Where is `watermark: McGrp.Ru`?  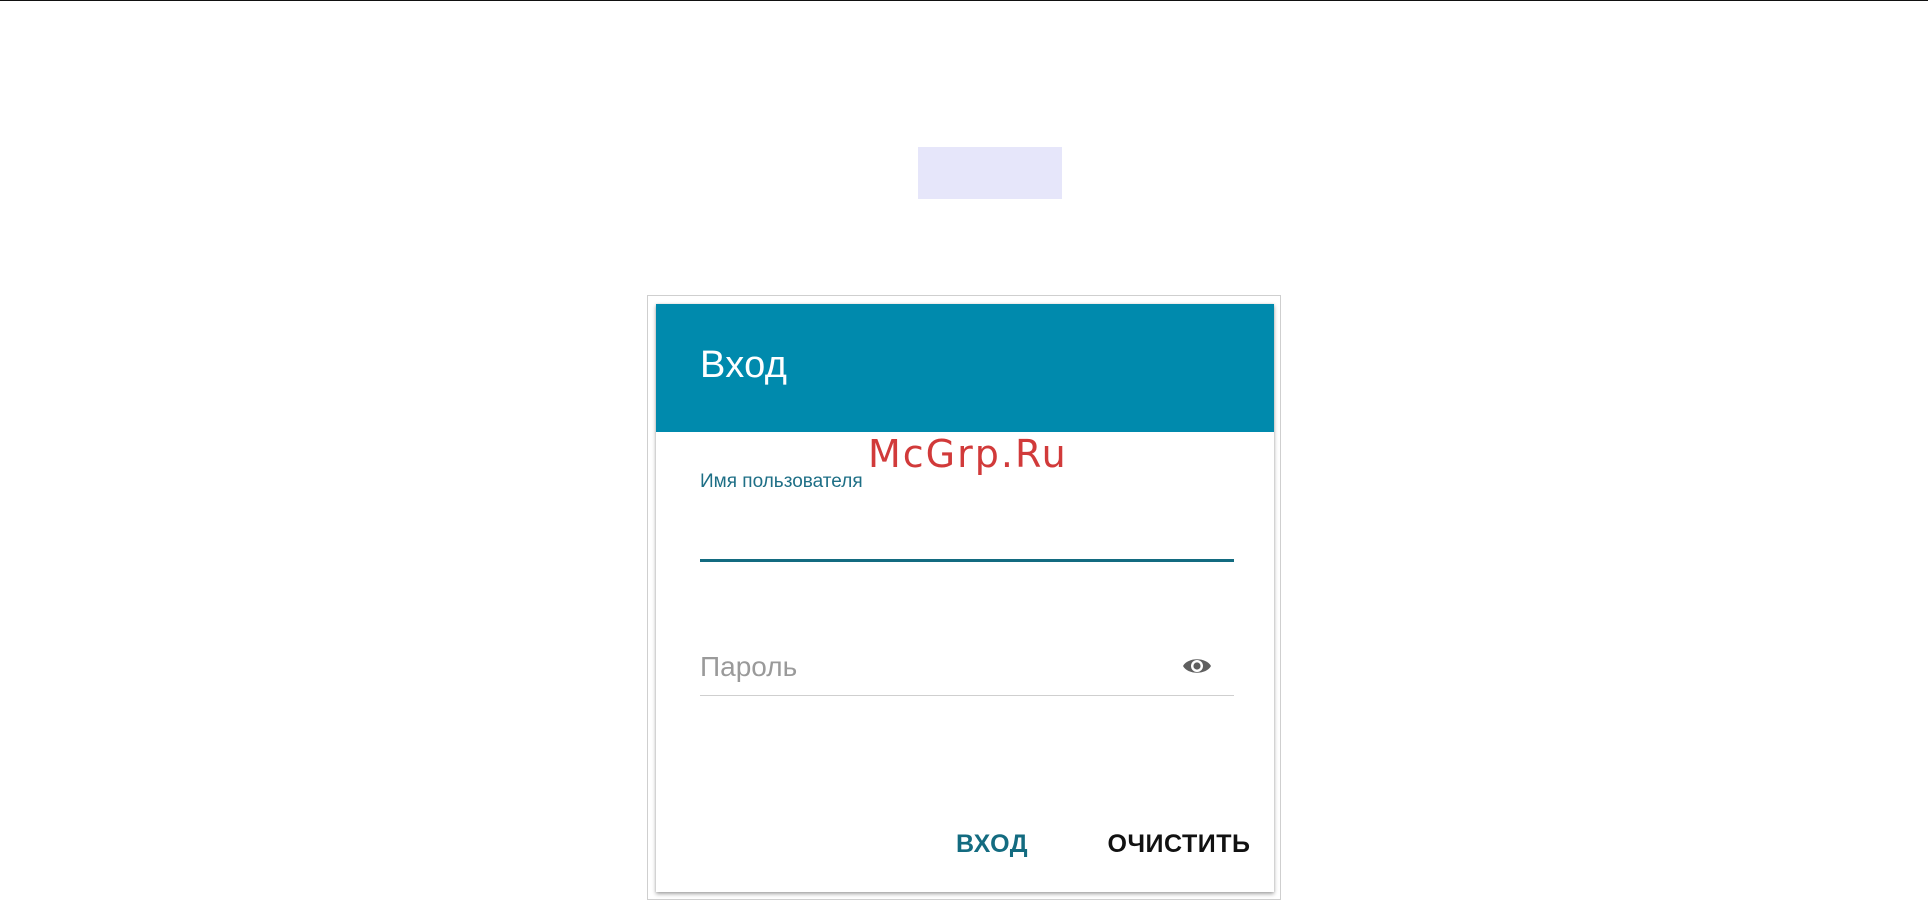
watermark: McGrp.Ru is located at coordinates (968, 454).